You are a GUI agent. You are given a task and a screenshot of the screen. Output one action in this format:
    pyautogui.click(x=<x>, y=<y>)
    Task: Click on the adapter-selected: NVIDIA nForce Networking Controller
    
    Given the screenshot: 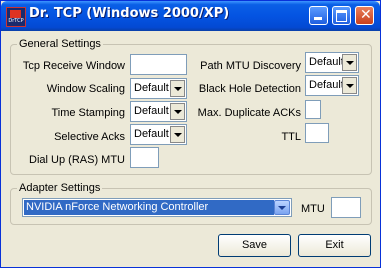 What is the action you would take?
    pyautogui.click(x=149, y=207)
    